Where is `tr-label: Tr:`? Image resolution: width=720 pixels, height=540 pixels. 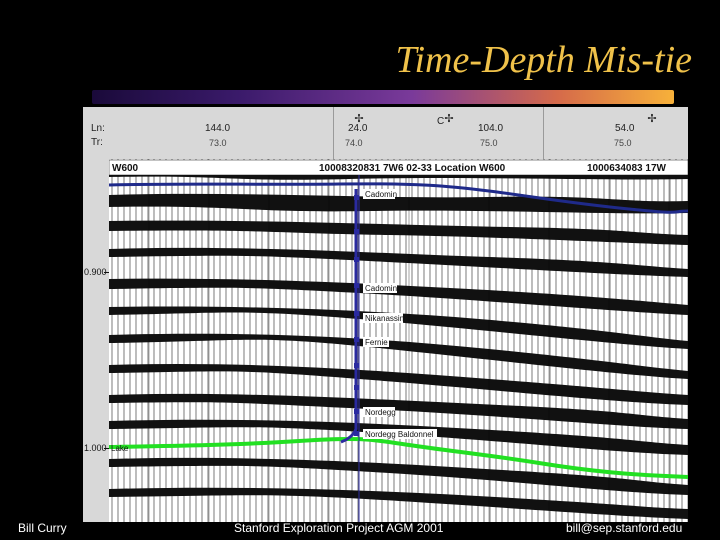 tr-label: Tr: is located at coordinates (97, 142).